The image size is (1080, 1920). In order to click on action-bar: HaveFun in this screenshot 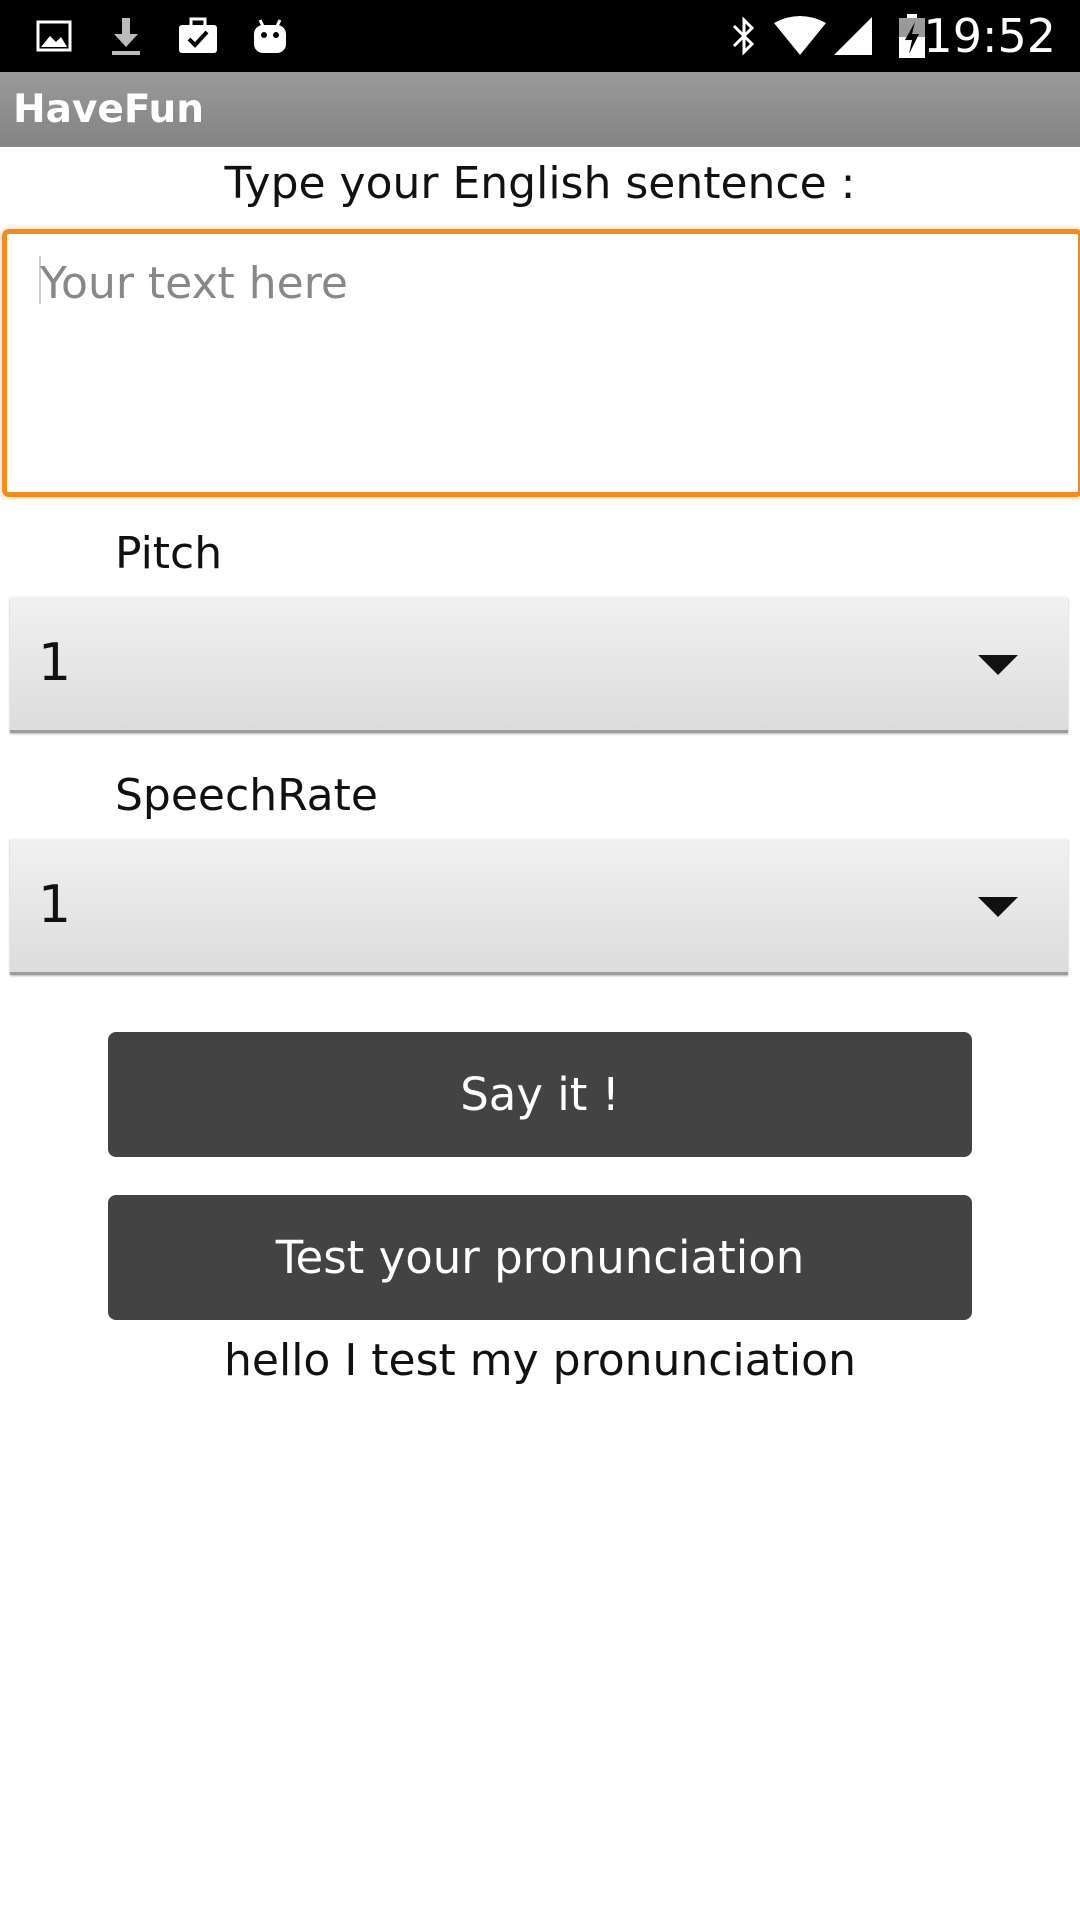, I will do `click(540, 109)`.